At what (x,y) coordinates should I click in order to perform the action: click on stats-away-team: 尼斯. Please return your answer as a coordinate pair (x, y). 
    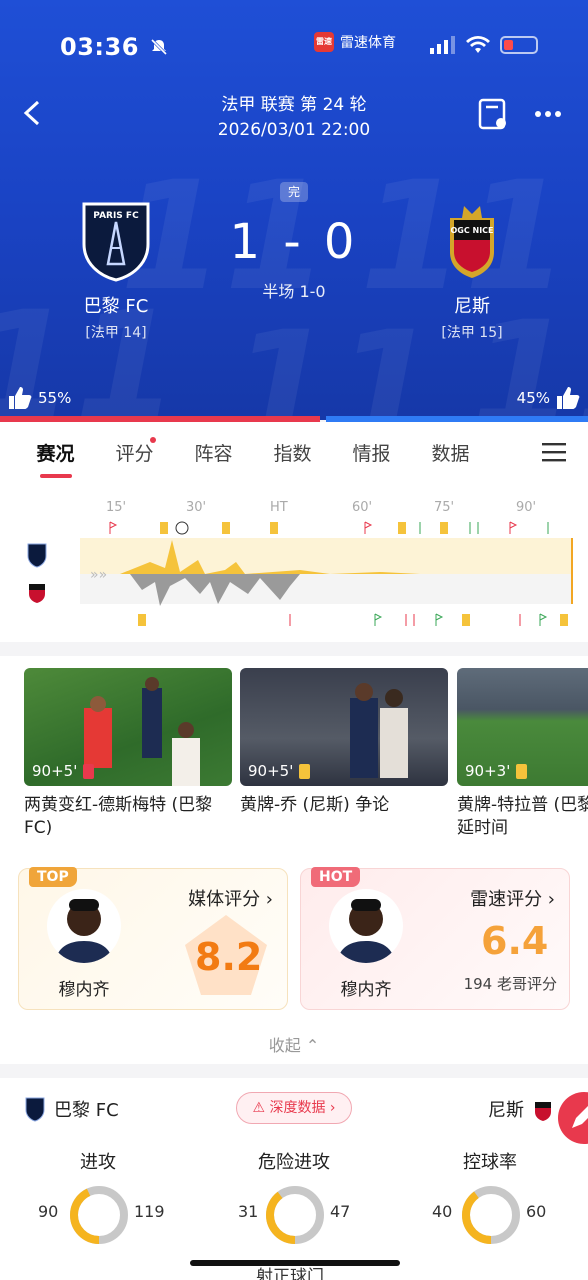
    Looking at the image, I should click on (521, 1109).